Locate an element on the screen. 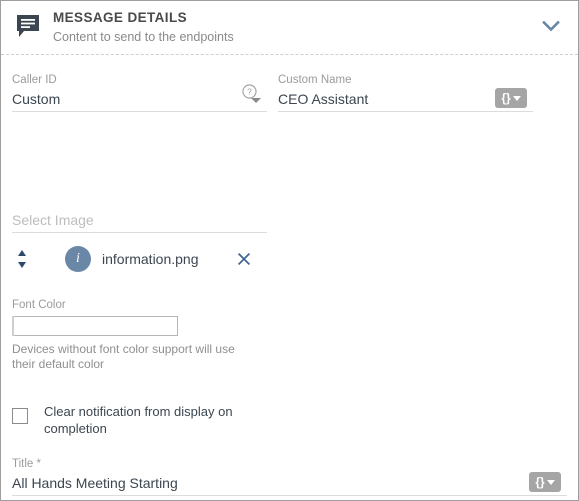 This screenshot has width=579, height=501. drag-updown-icon is located at coordinates (22, 259).